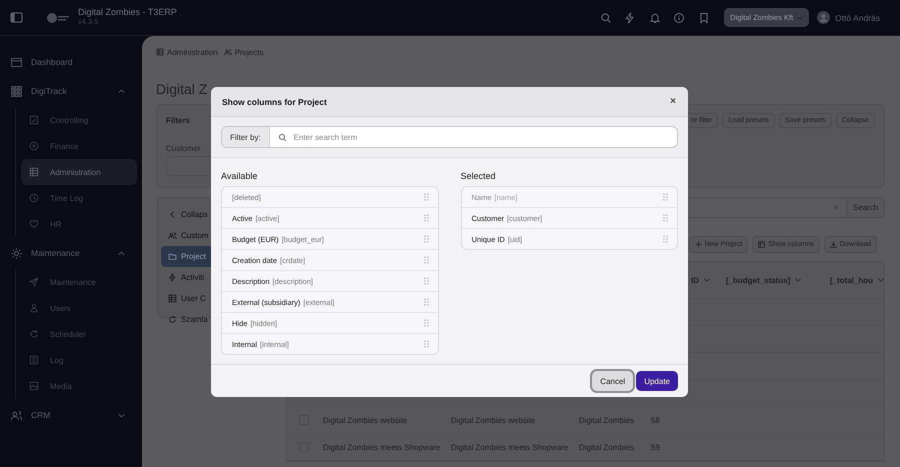 Image resolution: width=900 pixels, height=467 pixels. Describe the element at coordinates (655, 447) in the screenshot. I see `table-cell-text: 59` at that location.